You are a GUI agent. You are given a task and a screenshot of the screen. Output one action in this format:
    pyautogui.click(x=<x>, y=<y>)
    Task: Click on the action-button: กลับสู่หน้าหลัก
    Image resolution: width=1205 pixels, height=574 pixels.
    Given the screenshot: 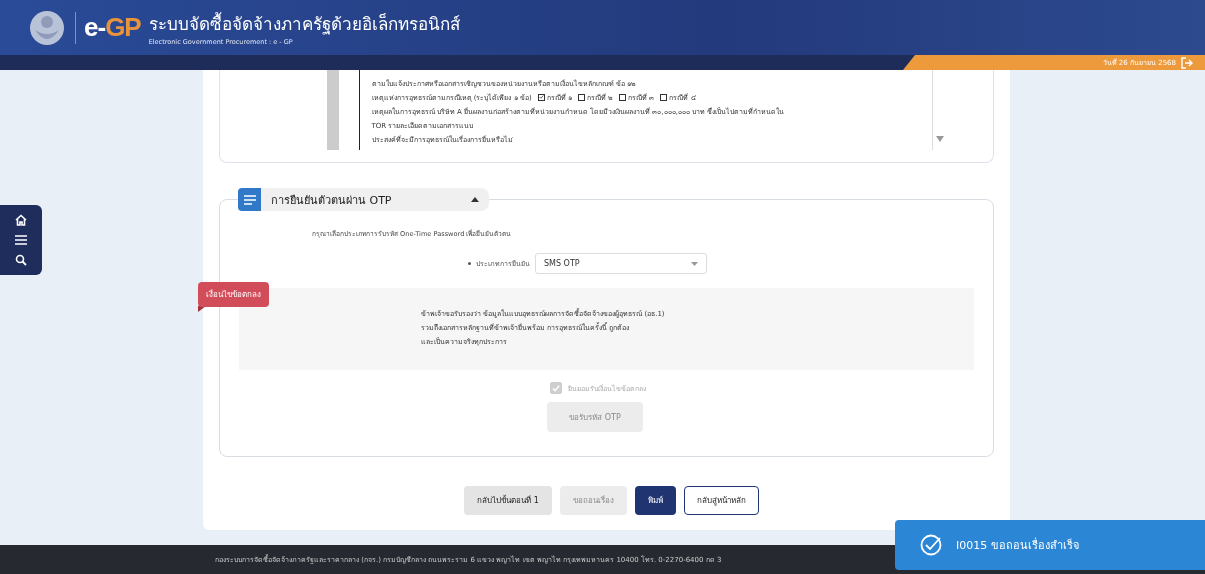 What is the action you would take?
    pyautogui.click(x=721, y=500)
    